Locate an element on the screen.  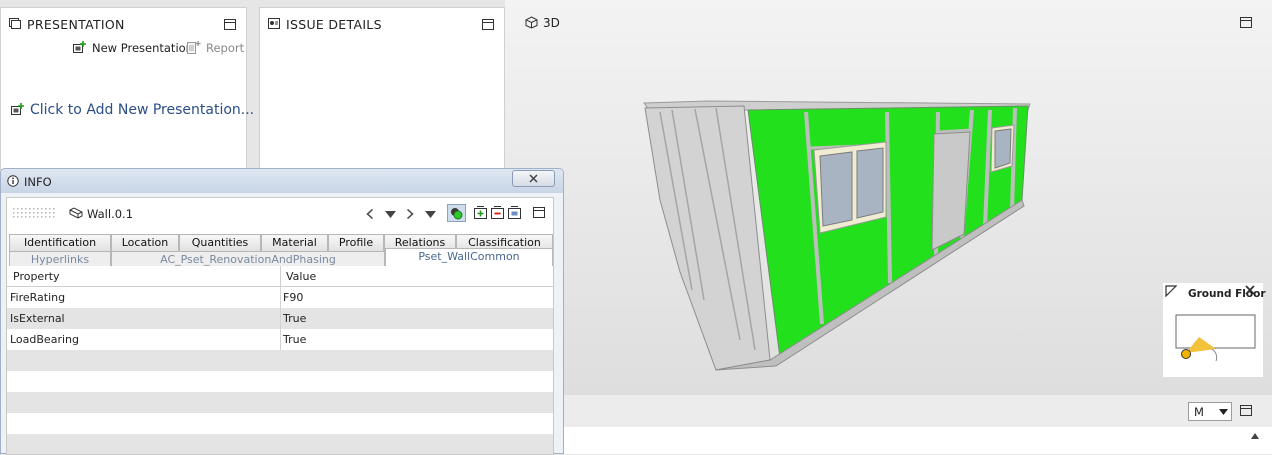
add-property-icon is located at coordinates (480, 212).